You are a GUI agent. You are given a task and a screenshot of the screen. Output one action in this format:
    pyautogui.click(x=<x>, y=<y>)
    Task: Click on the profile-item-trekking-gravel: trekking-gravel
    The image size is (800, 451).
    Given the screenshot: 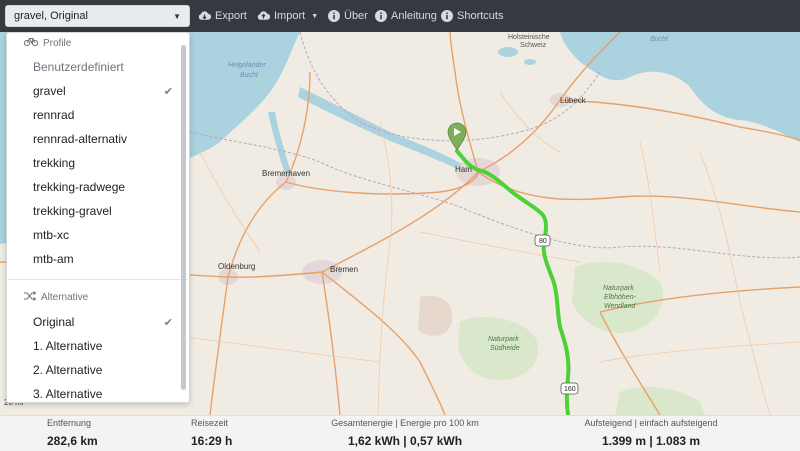 What is the action you would take?
    pyautogui.click(x=103, y=211)
    